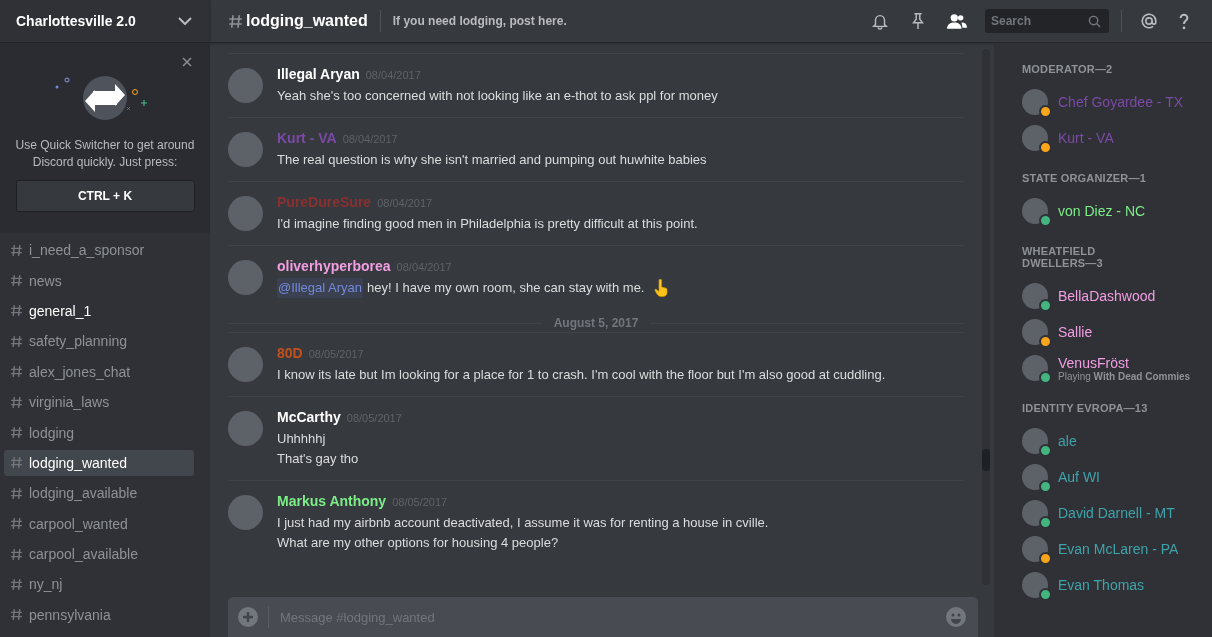 The height and width of the screenshot is (637, 1212). What do you see at coordinates (487, 224) in the screenshot?
I see `message-text: I'd imagine finding good men in Philadelphia is pretty difficult at this point.` at bounding box center [487, 224].